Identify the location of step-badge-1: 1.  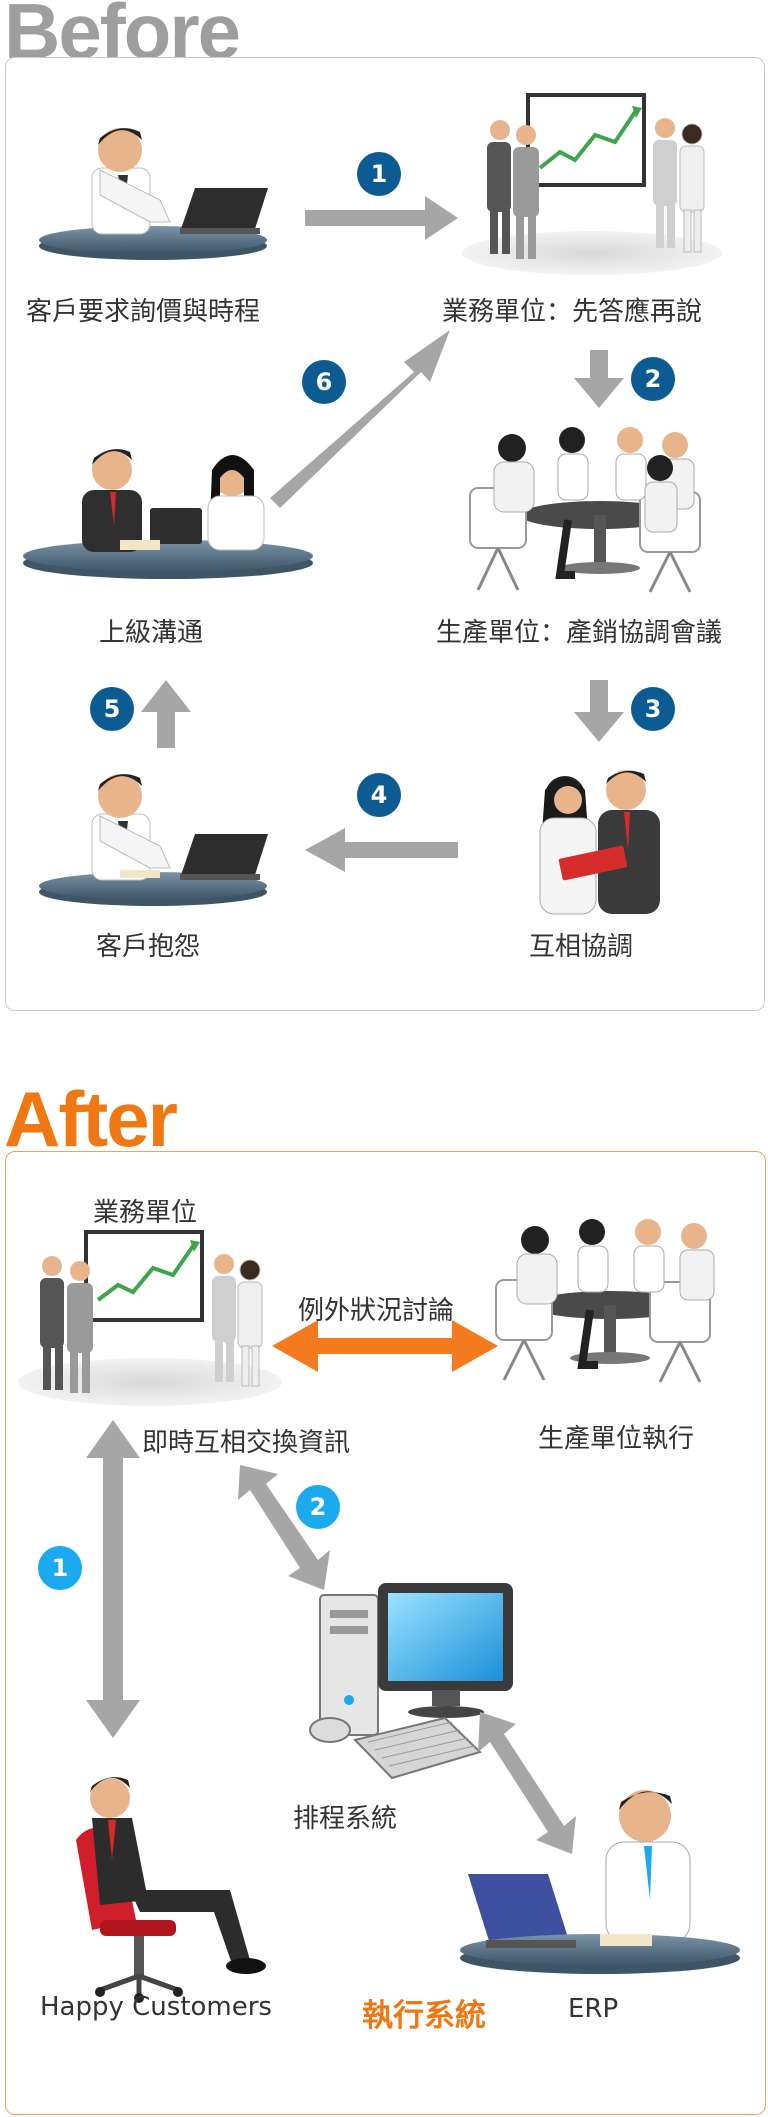
(379, 174).